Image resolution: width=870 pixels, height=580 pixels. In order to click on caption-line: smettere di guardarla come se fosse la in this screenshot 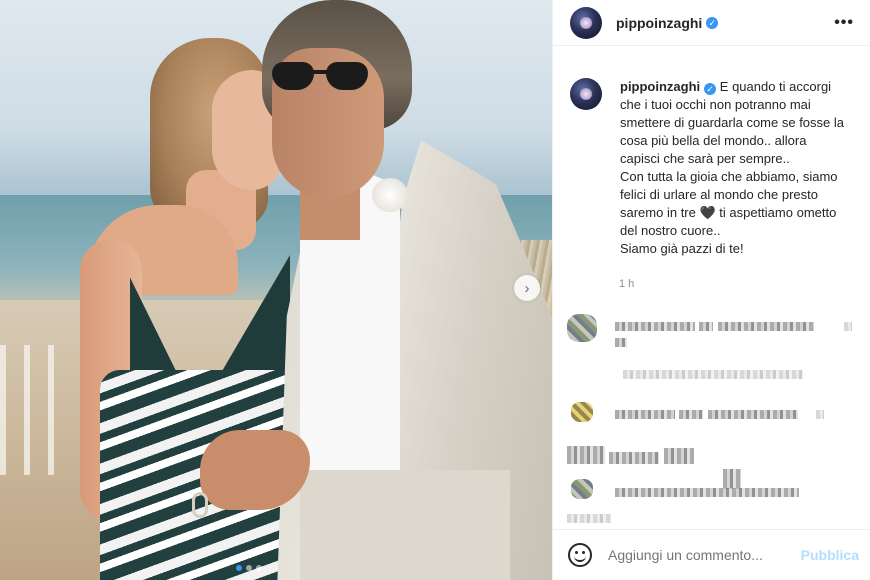, I will do `click(732, 122)`.